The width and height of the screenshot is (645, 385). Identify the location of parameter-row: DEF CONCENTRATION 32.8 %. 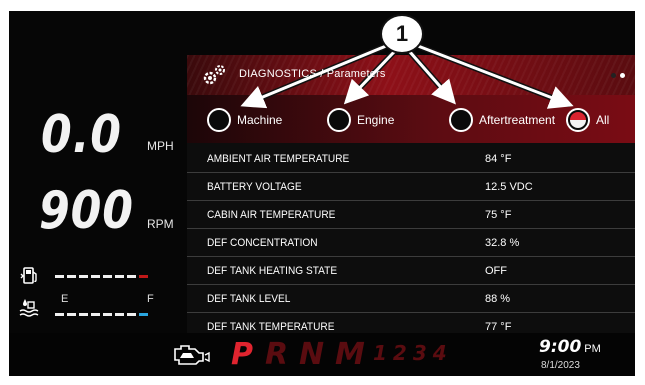
(411, 243).